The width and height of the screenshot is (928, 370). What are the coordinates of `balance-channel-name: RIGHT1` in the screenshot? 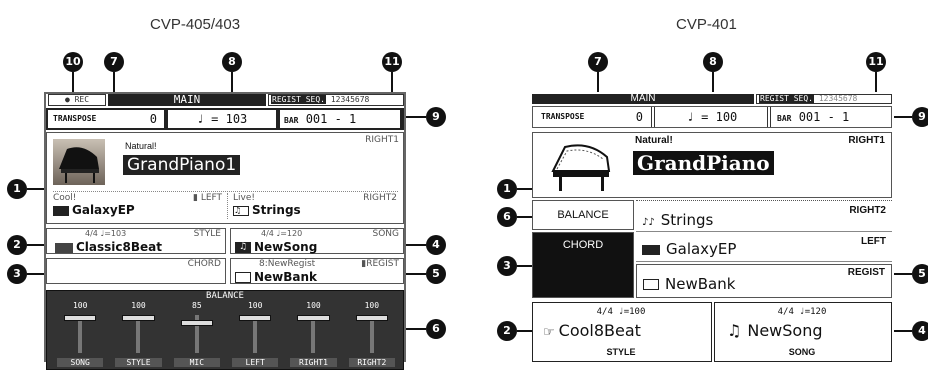 It's located at (313, 362).